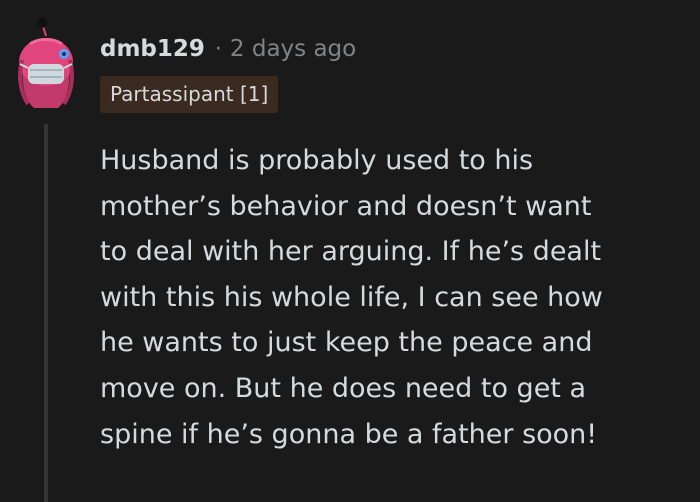  What do you see at coordinates (346, 206) in the screenshot?
I see `comment-line: mother’s behavior and doesn’t want` at bounding box center [346, 206].